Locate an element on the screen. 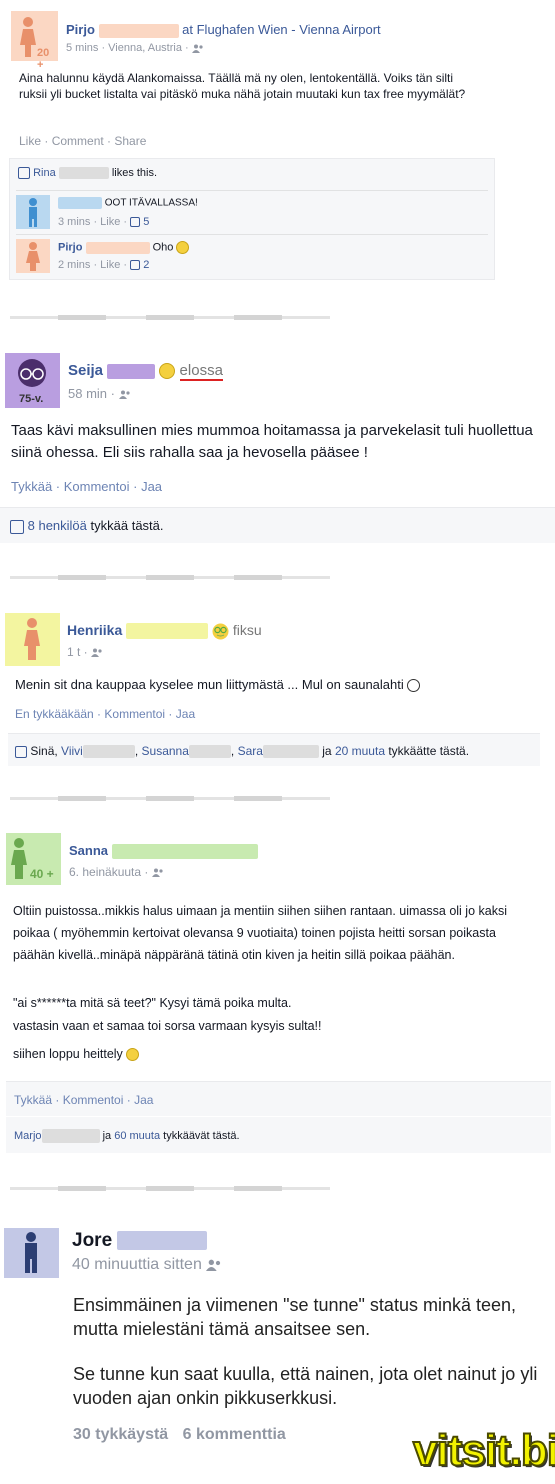  post-meta: 40 minuuttia sitten is located at coordinates (137, 1264).